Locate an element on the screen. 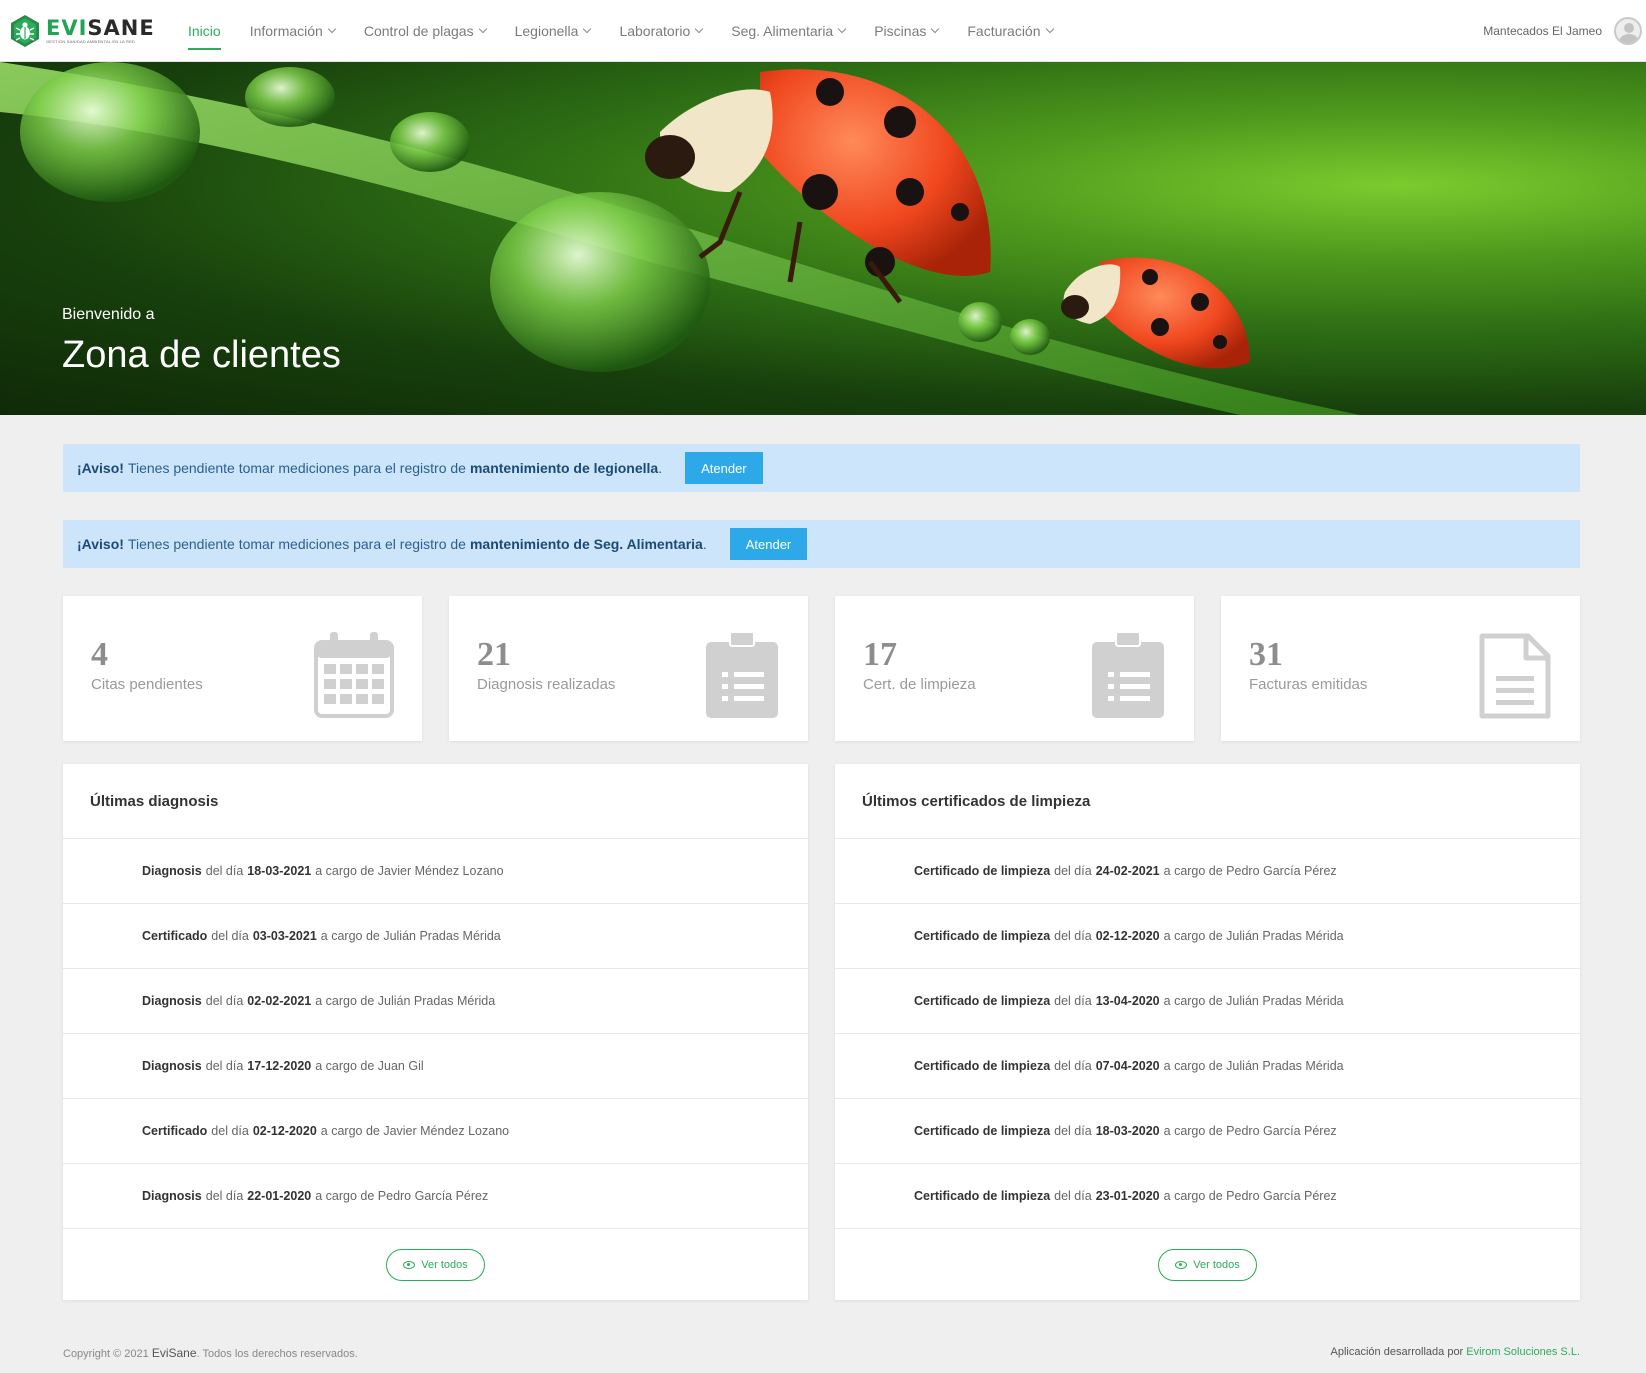  nav-item-inicio: Inicio is located at coordinates (204, 31).